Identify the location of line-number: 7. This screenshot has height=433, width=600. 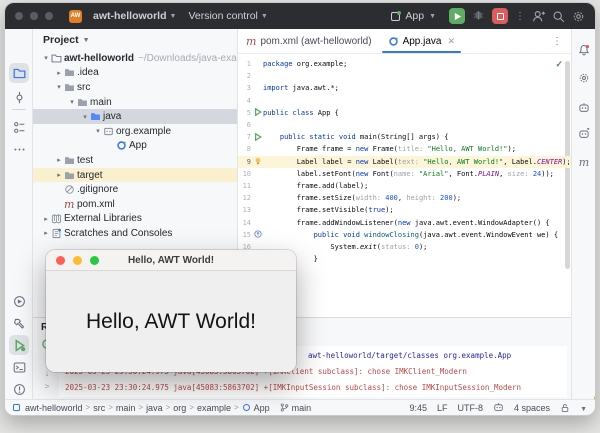
(248, 137).